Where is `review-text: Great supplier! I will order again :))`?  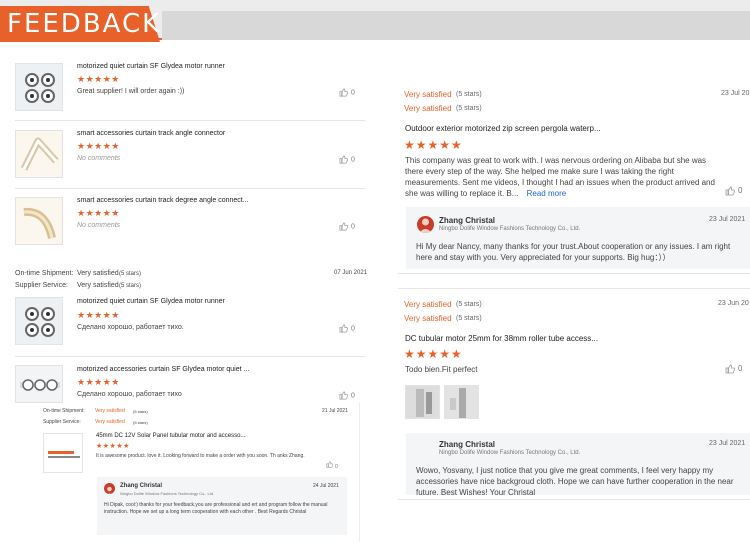
review-text: Great supplier! I will order again :)) is located at coordinates (131, 91).